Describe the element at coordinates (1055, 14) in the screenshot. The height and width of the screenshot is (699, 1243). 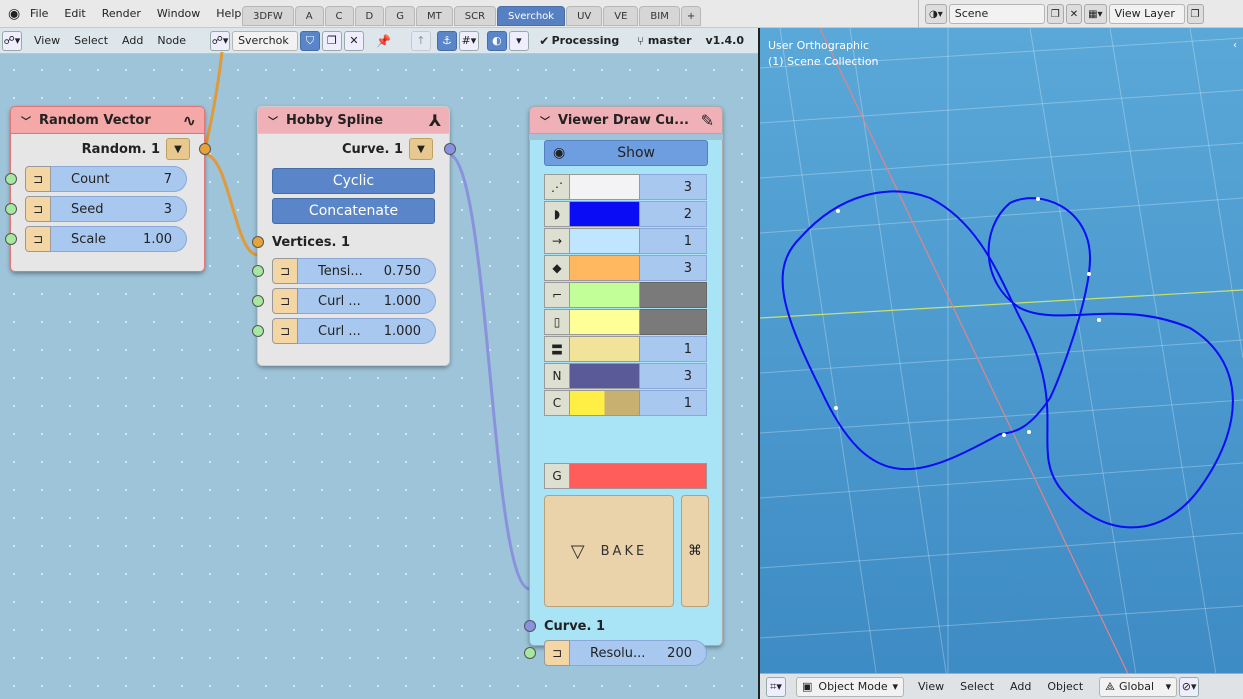
I see `new-scene-icon: ❐` at that location.